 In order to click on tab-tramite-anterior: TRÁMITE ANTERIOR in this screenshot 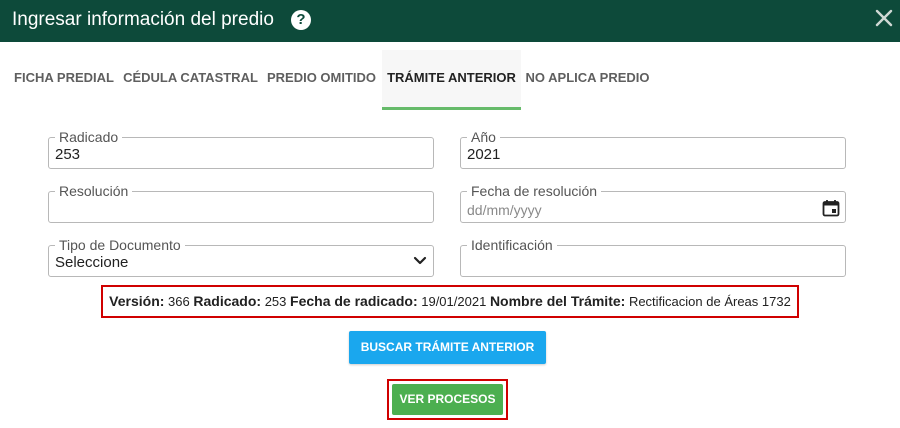, I will do `click(451, 80)`.